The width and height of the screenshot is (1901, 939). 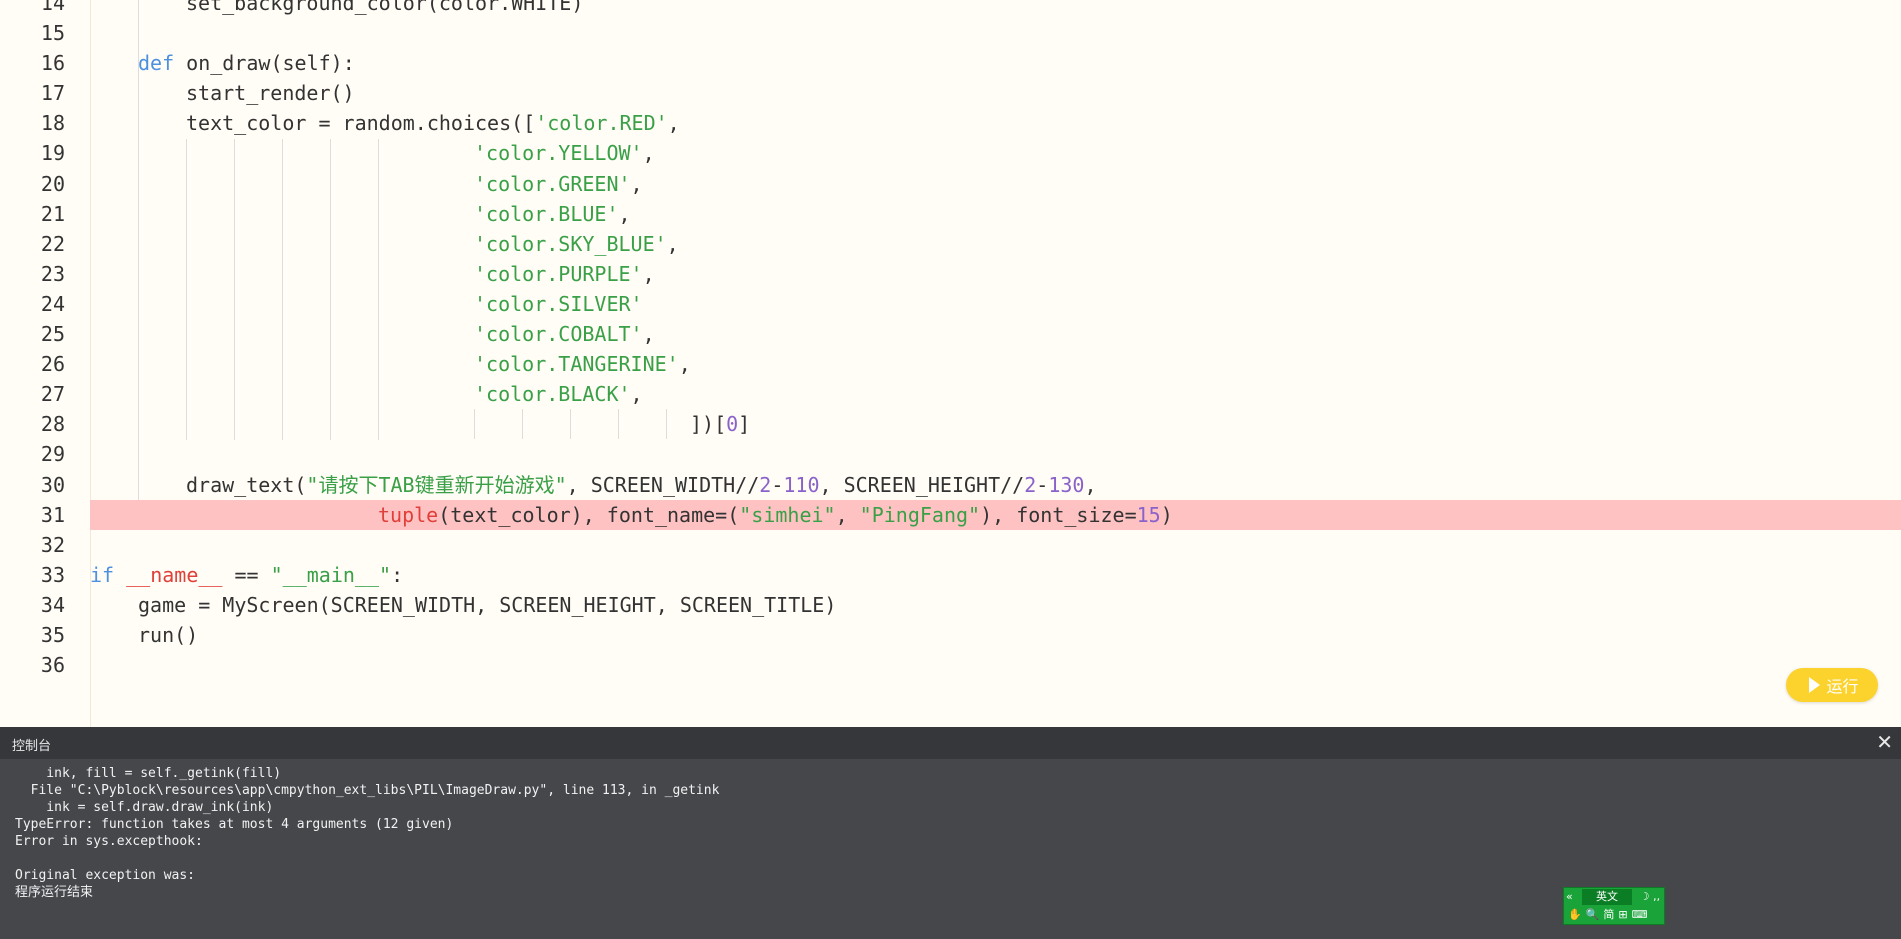 What do you see at coordinates (1607, 897) in the screenshot?
I see `ime-mode-toggle: 英文` at bounding box center [1607, 897].